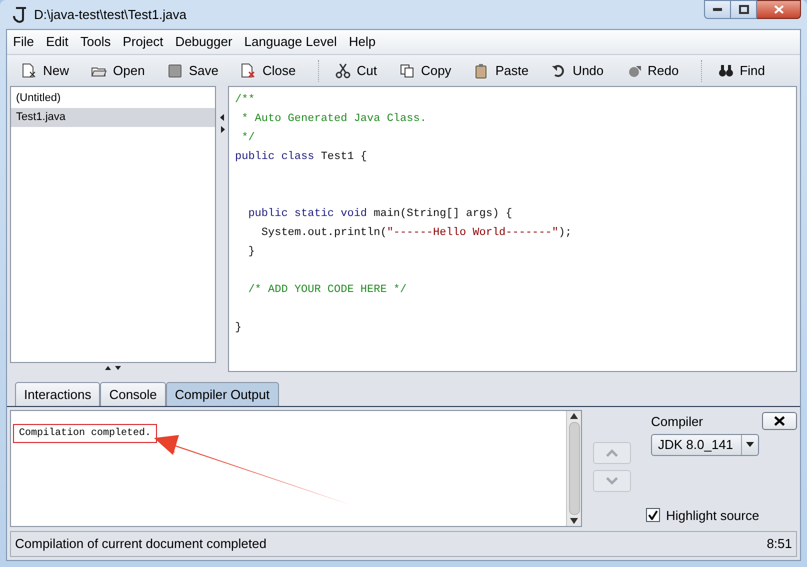 The image size is (807, 567). What do you see at coordinates (652, 71) in the screenshot?
I see `toolbar-button: Redo` at bounding box center [652, 71].